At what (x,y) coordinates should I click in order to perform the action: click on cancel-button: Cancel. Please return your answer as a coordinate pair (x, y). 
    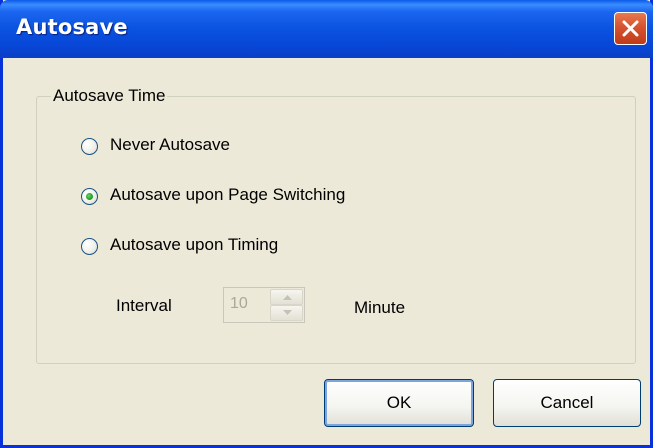
    Looking at the image, I should click on (567, 403).